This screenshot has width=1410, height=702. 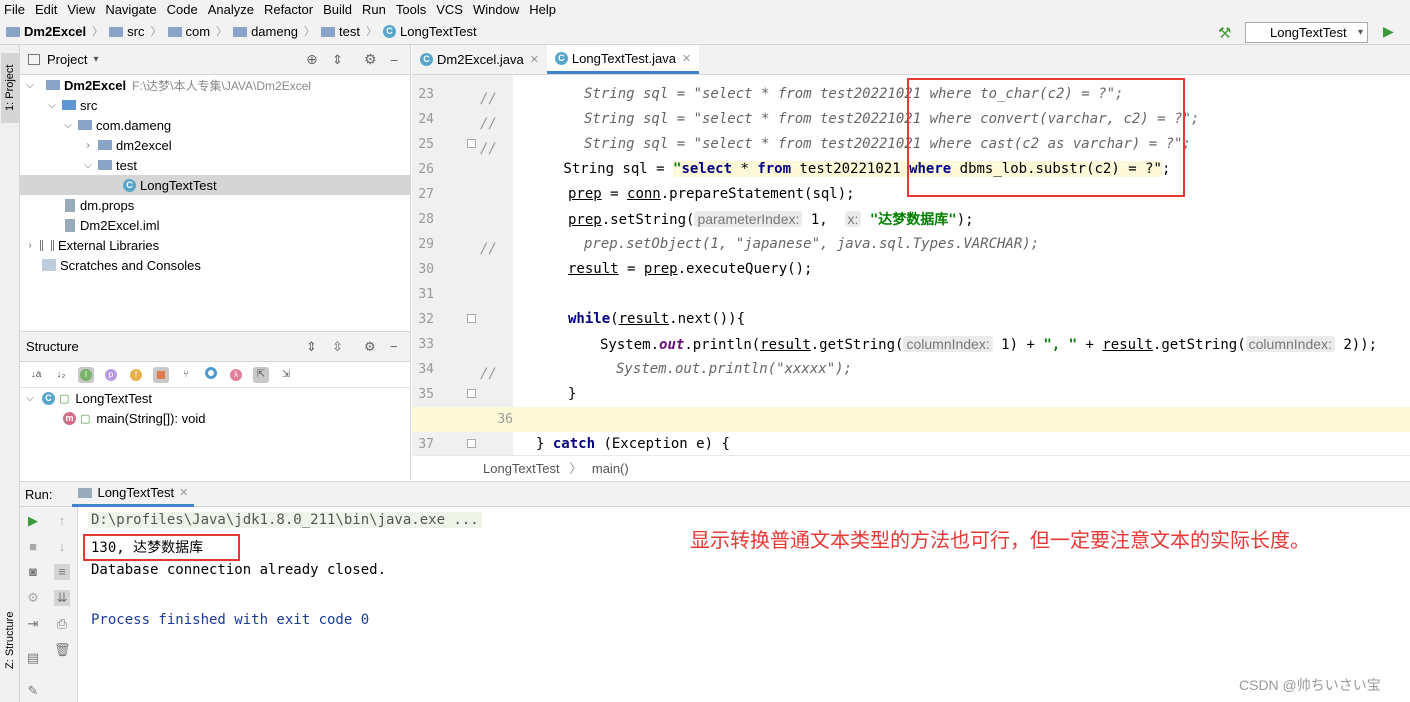 What do you see at coordinates (86, 374) in the screenshot?
I see `show-inherited-icon: I` at bounding box center [86, 374].